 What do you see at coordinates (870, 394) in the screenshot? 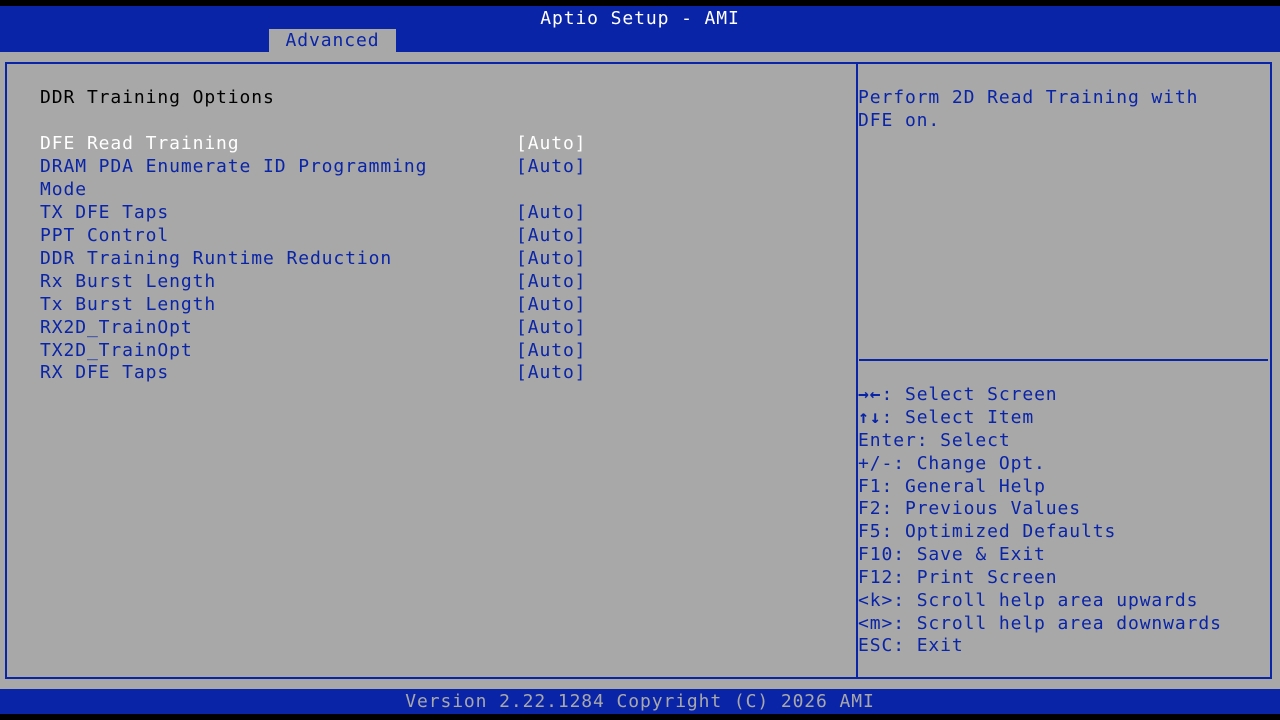
I see `arrow-left-right-icon: →←` at bounding box center [870, 394].